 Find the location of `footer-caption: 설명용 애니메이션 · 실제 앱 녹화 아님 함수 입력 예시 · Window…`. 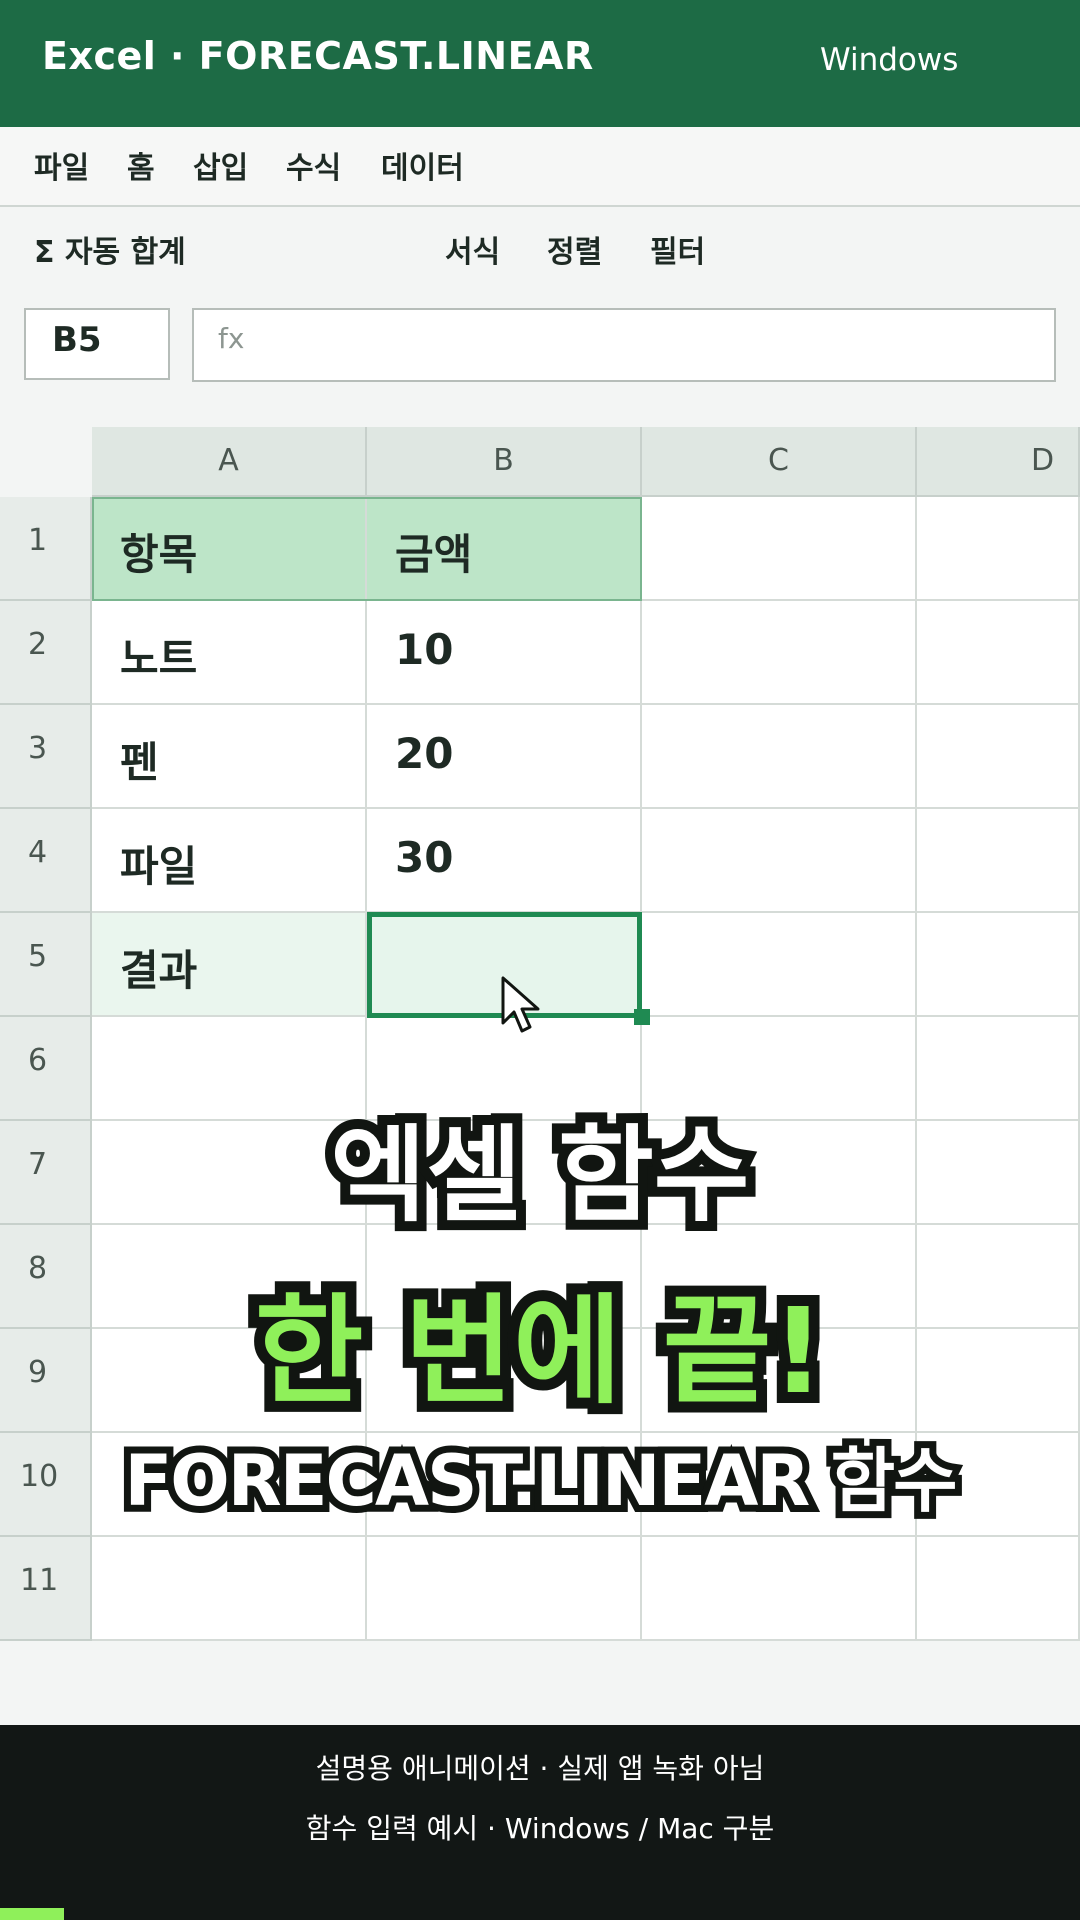

footer-caption: 설명용 애니메이션 · 실제 앱 녹화 아님 함수 입력 예시 · Window… is located at coordinates (540, 1822).